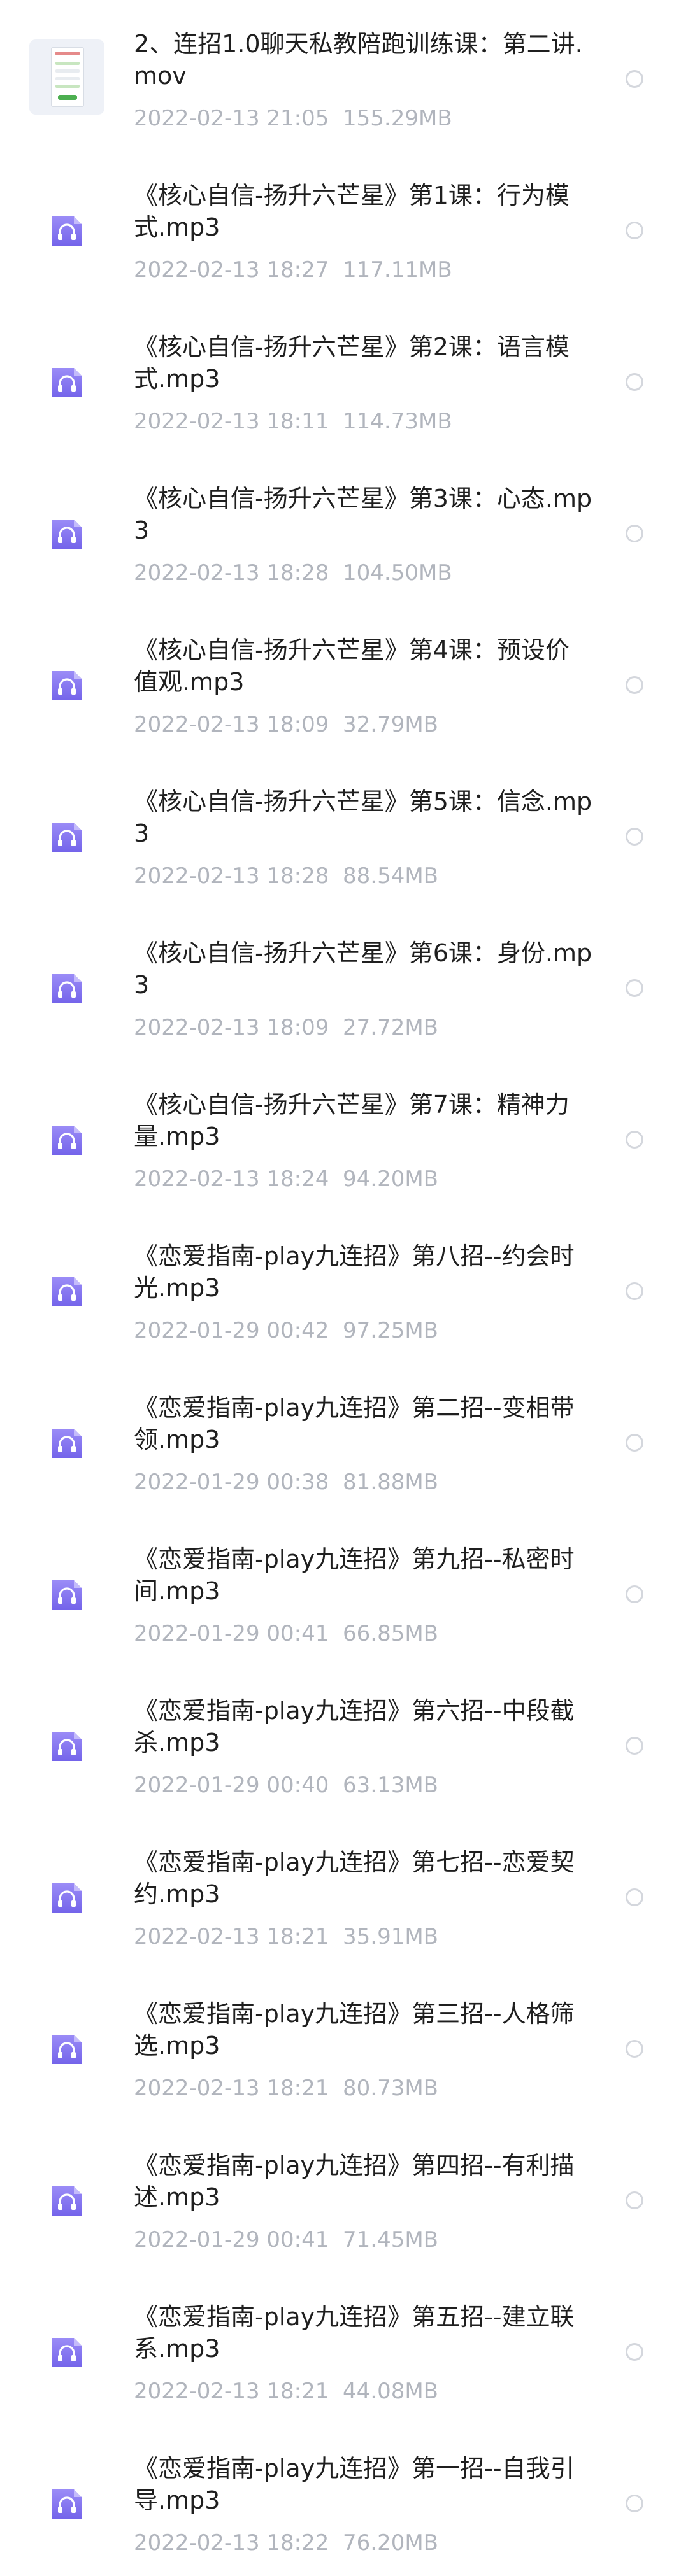 This screenshot has width=688, height=2576. I want to click on file-size: 66.85MB, so click(391, 1633).